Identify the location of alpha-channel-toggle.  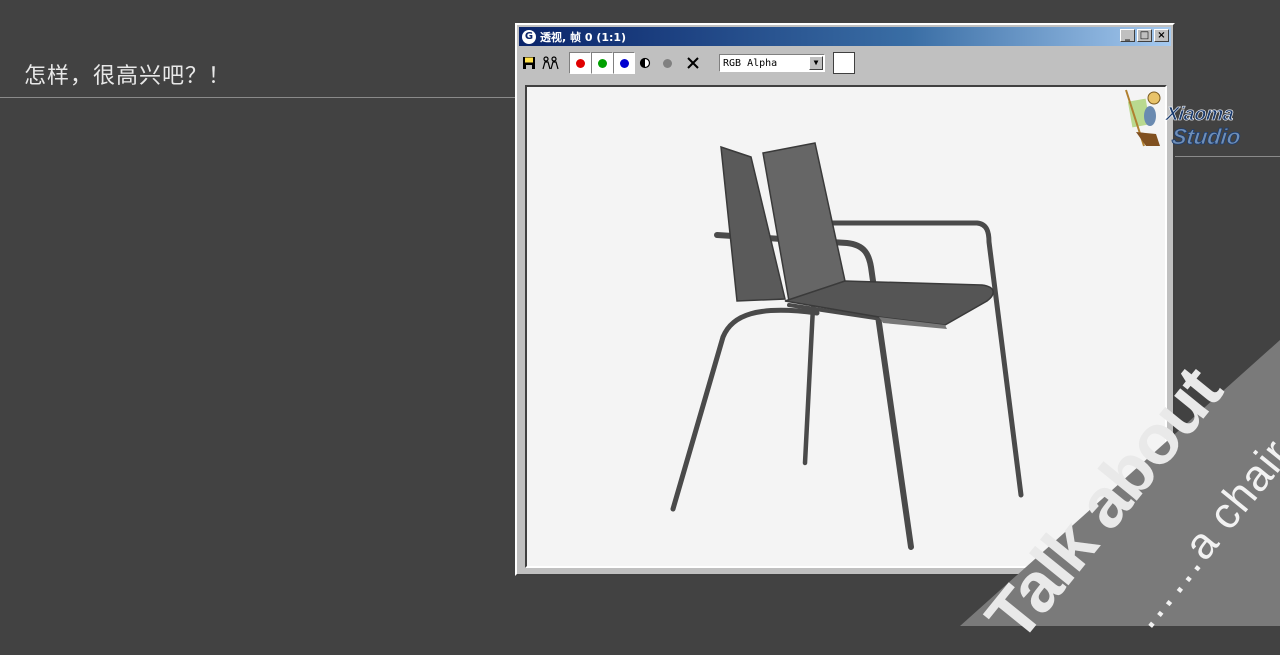
(667, 63).